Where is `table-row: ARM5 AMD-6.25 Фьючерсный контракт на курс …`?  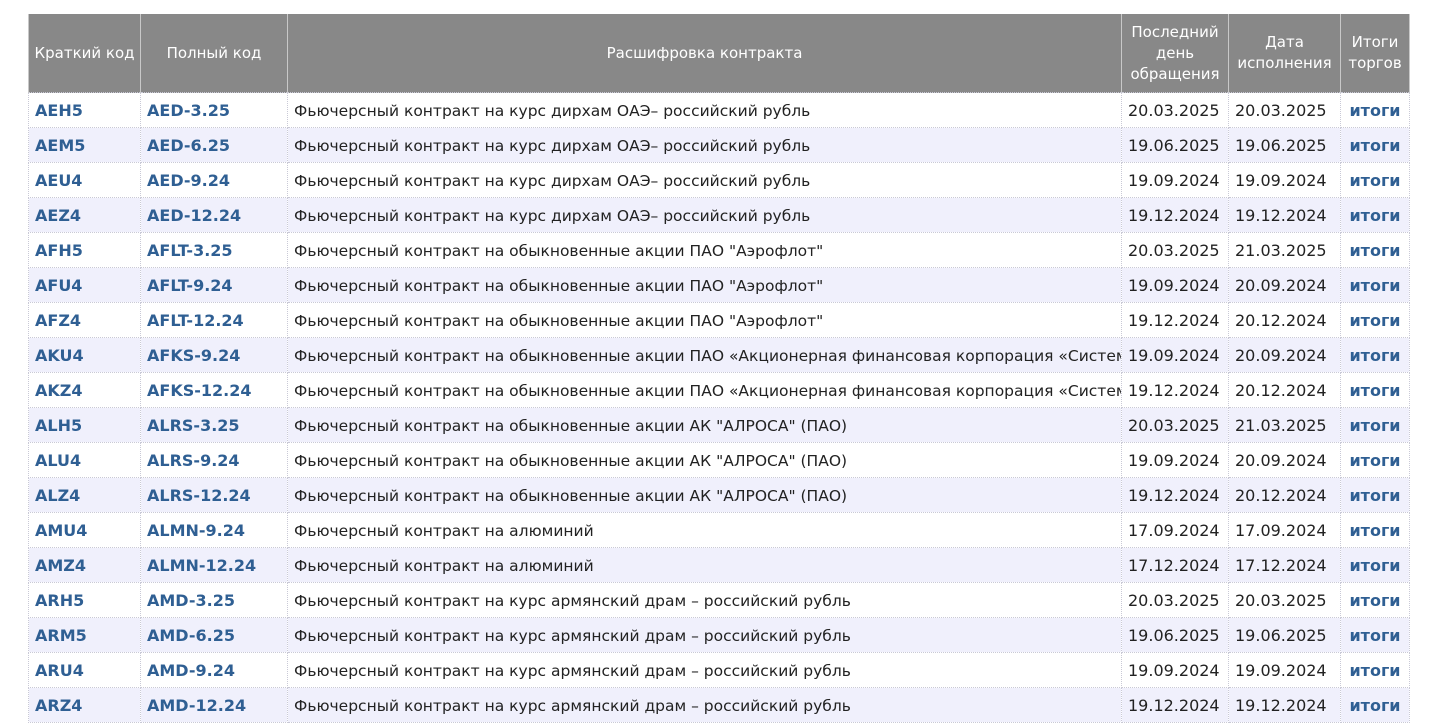
table-row: ARM5 AMD-6.25 Фьючерсный контракт на курс … is located at coordinates (719, 635).